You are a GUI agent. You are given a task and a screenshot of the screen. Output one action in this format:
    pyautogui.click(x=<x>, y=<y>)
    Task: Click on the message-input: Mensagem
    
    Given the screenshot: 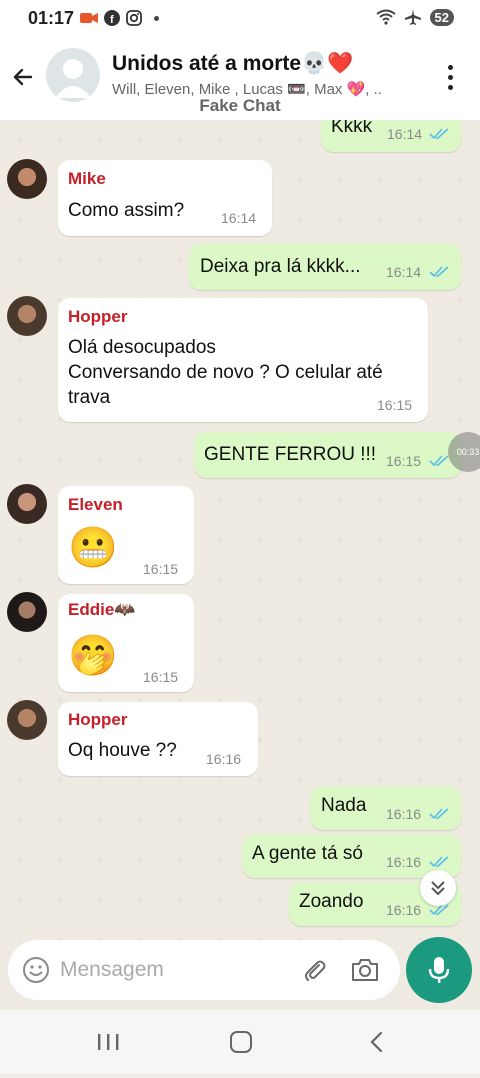 What is the action you would take?
    pyautogui.click(x=112, y=970)
    